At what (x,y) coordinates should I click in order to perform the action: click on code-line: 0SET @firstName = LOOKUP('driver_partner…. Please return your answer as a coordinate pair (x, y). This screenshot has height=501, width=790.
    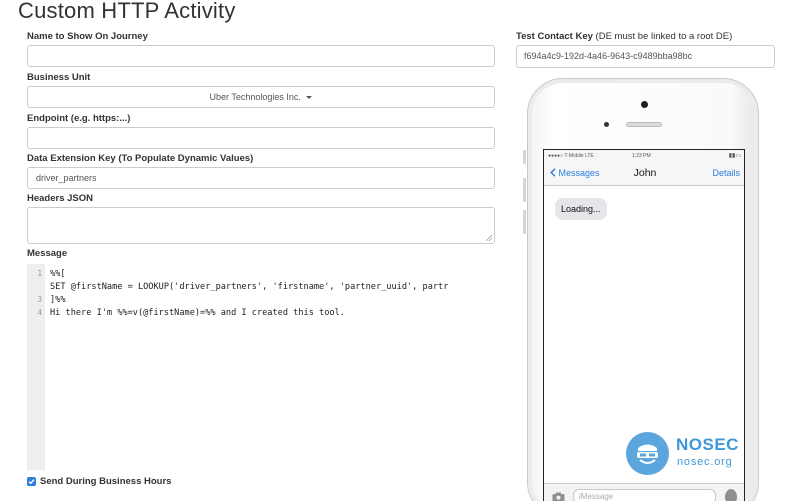
    Looking at the image, I should click on (249, 287).